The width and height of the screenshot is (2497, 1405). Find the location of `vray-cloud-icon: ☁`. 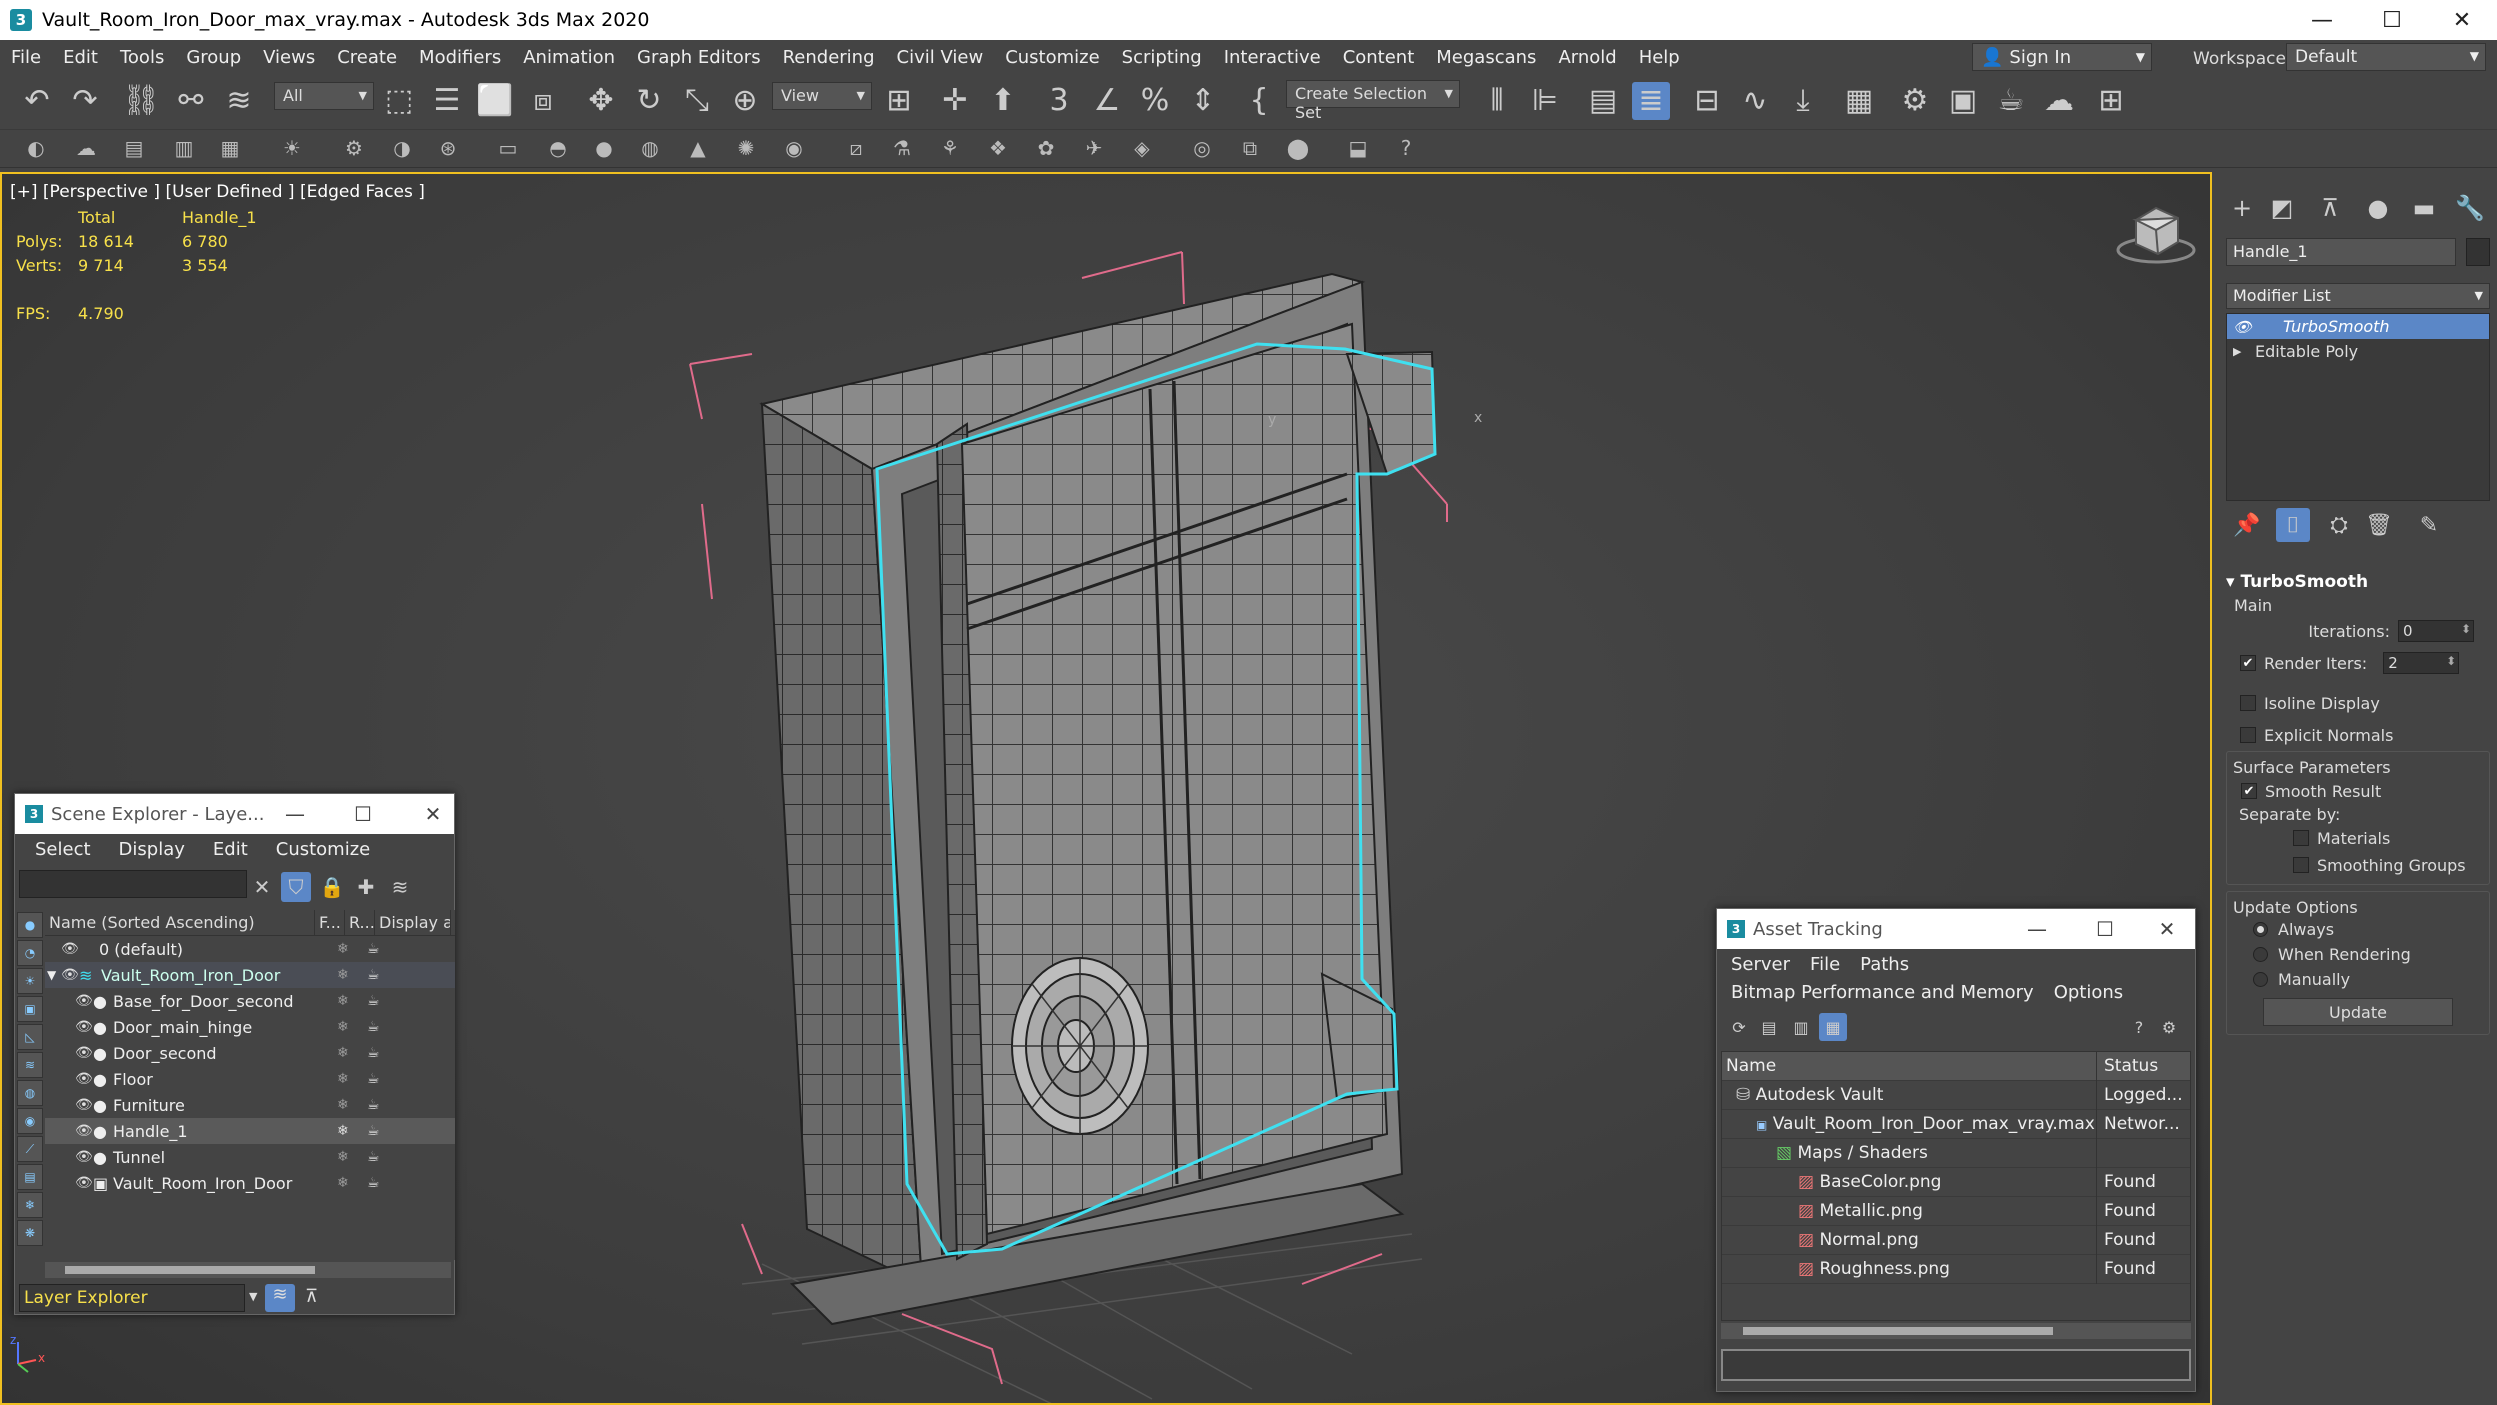

vray-cloud-icon: ☁ is located at coordinates (86, 148).